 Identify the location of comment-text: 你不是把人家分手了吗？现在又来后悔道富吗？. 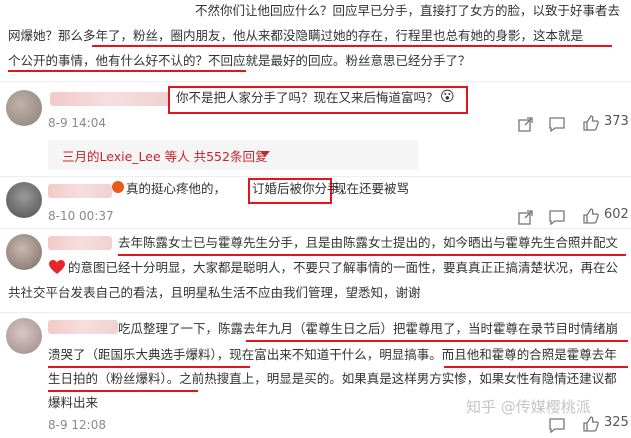
(307, 97).